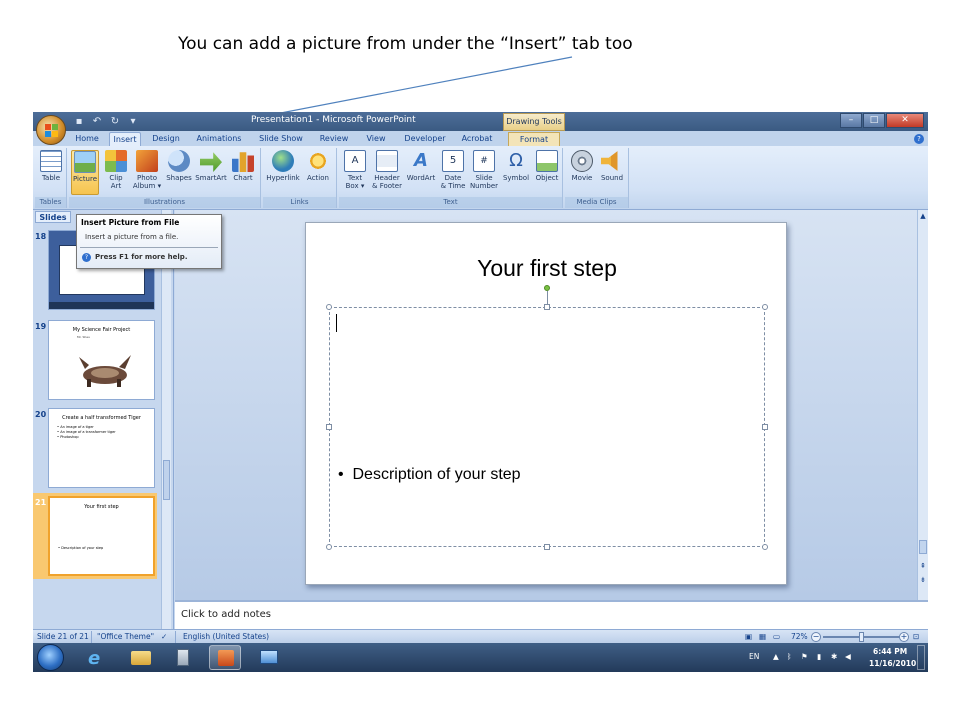 This screenshot has height=720, width=960. I want to click on language-indicator: English (United States), so click(226, 636).